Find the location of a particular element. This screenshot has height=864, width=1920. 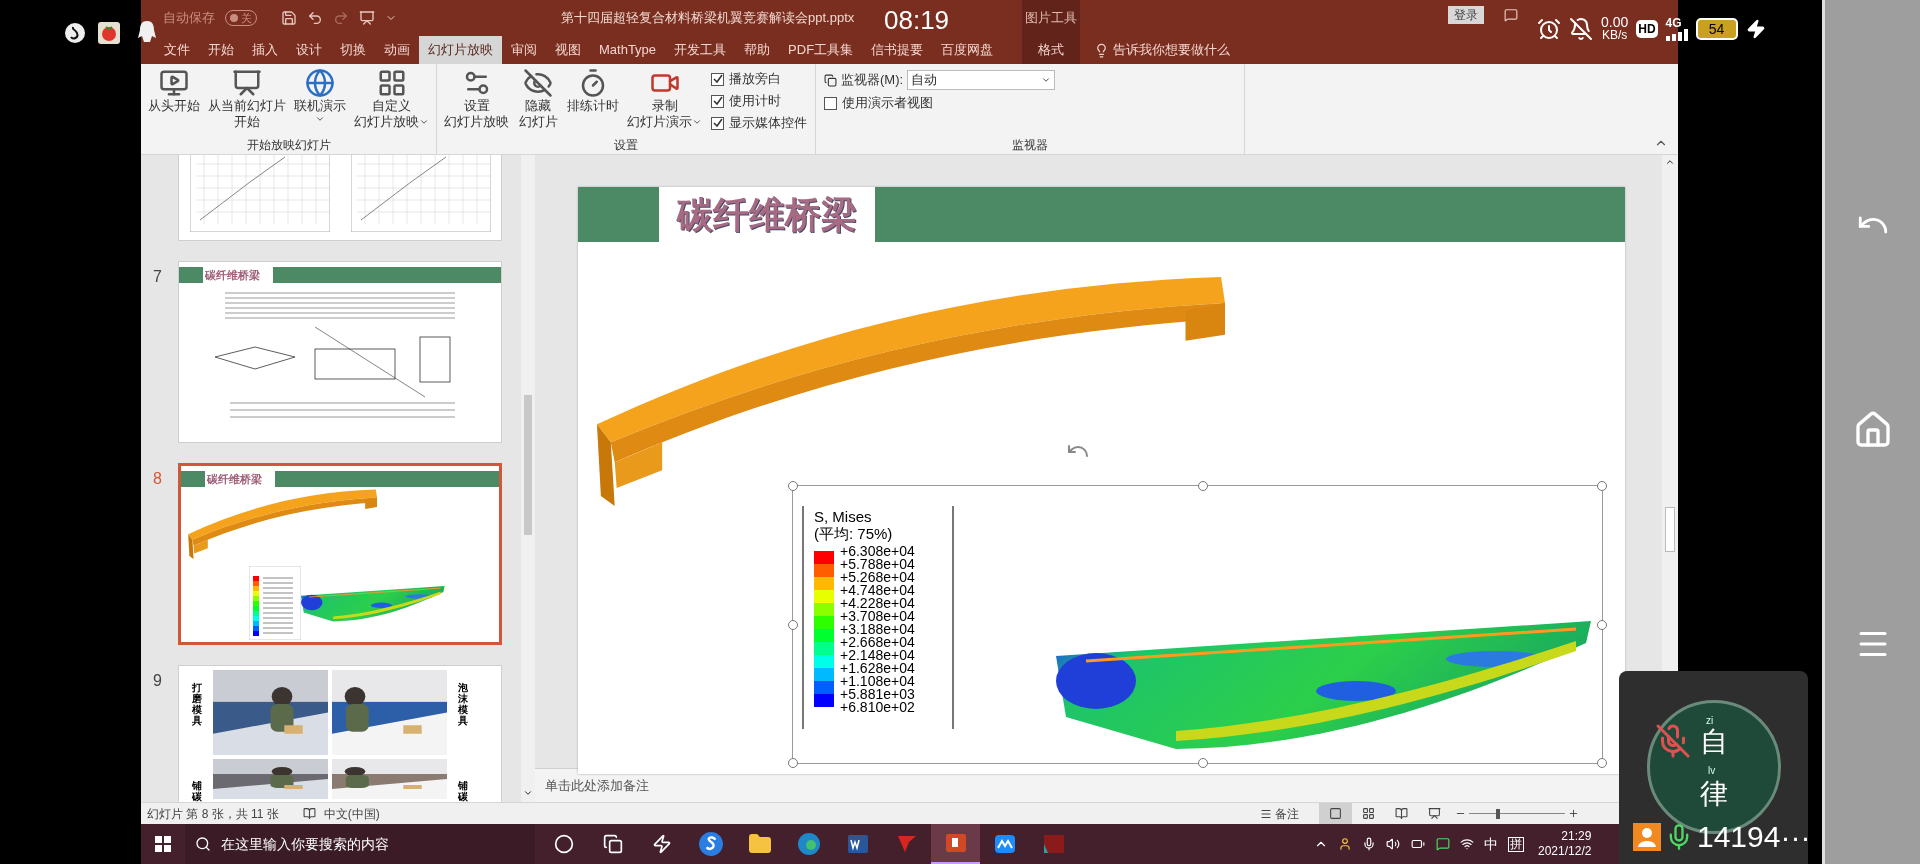

present-icon is located at coordinates (367, 18).